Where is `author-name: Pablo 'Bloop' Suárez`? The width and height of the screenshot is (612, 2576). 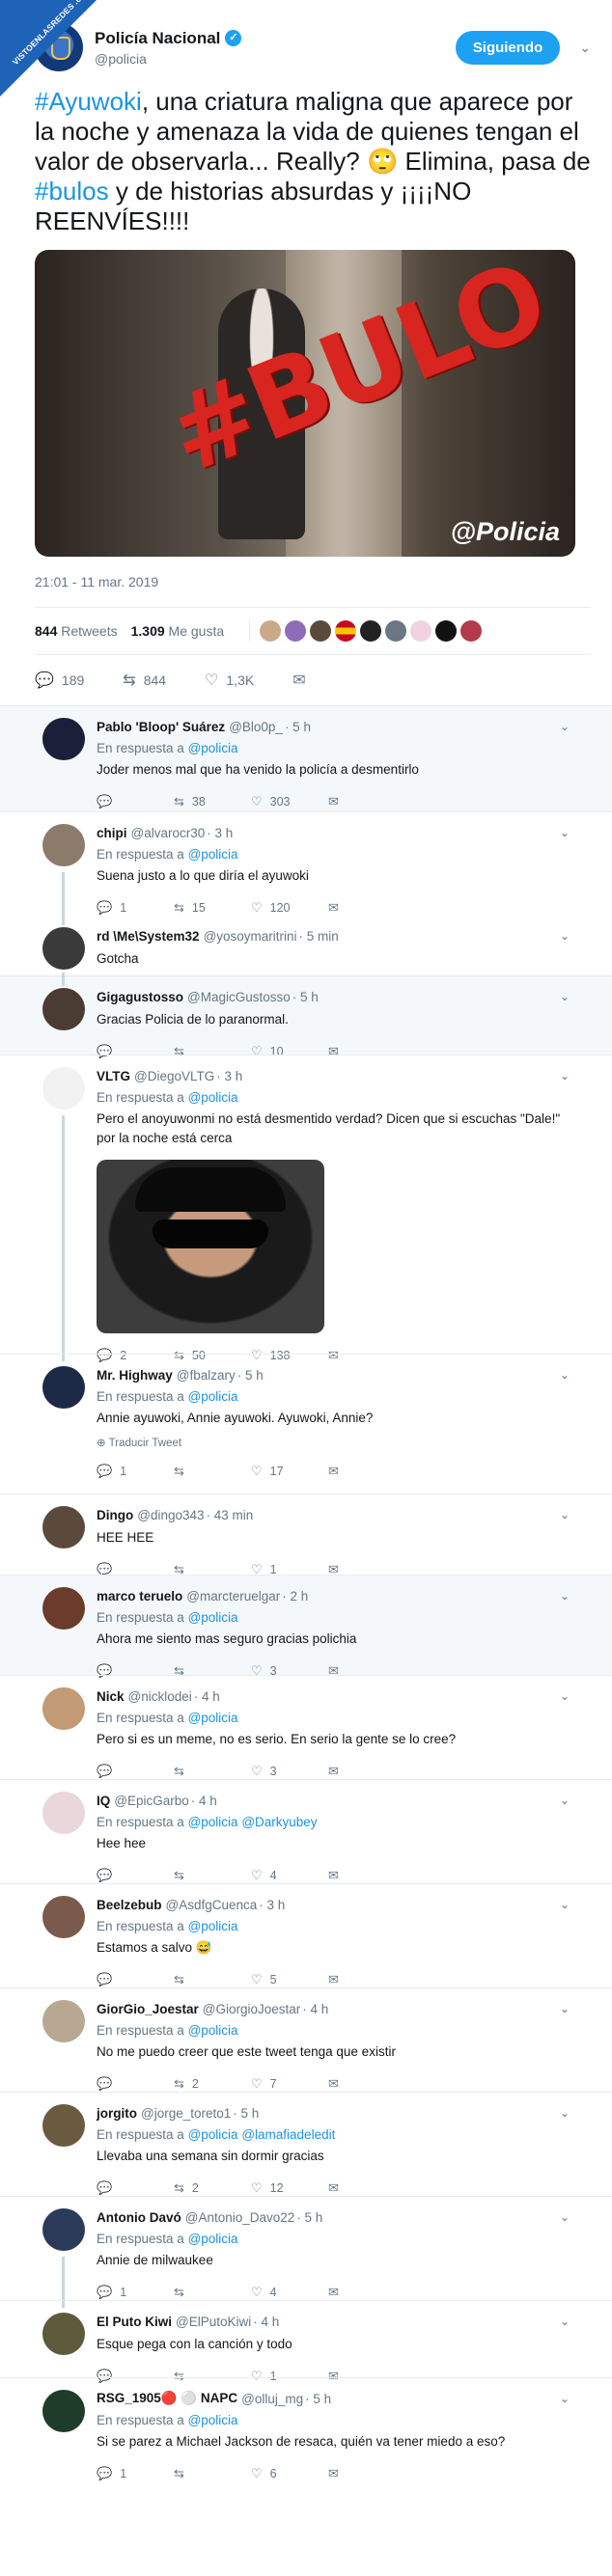 author-name: Pablo 'Bloop' Suárez is located at coordinates (161, 727).